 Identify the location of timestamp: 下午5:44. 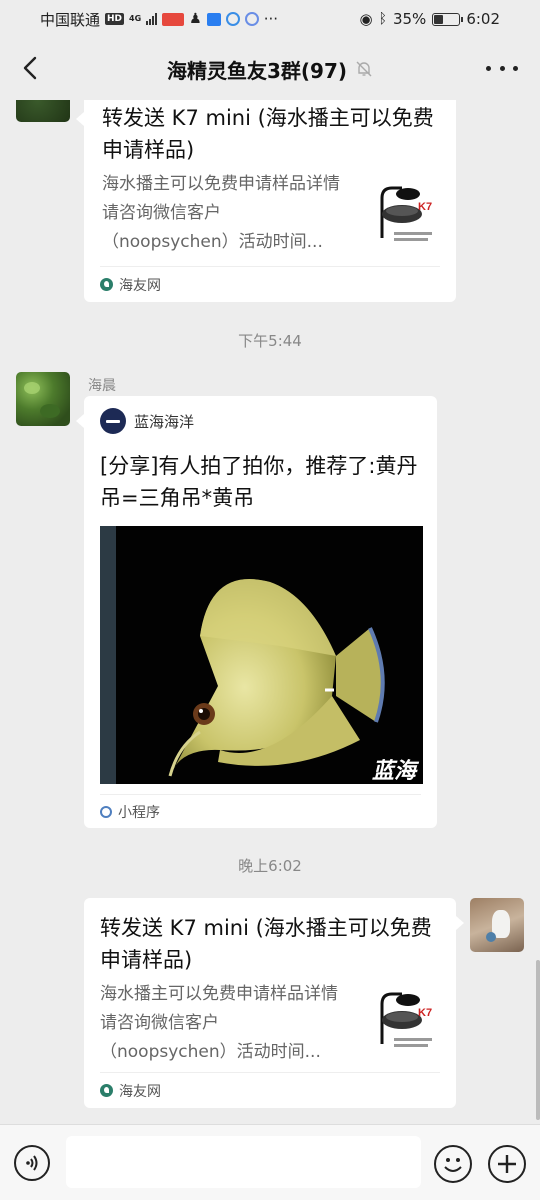
(270, 341).